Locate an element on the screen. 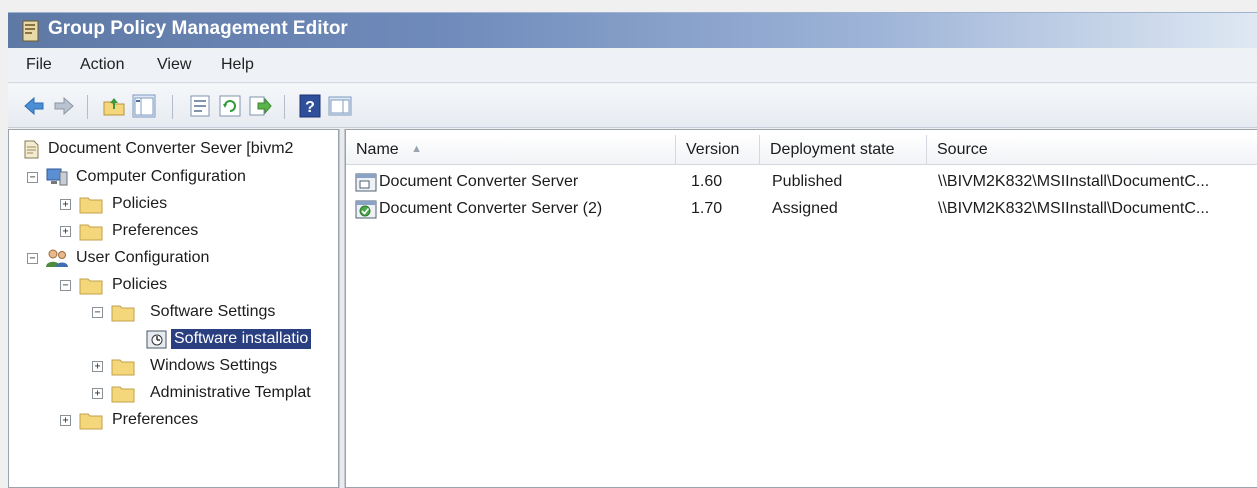  tree-item-windows-settings: Windows Settings is located at coordinates (195, 366).